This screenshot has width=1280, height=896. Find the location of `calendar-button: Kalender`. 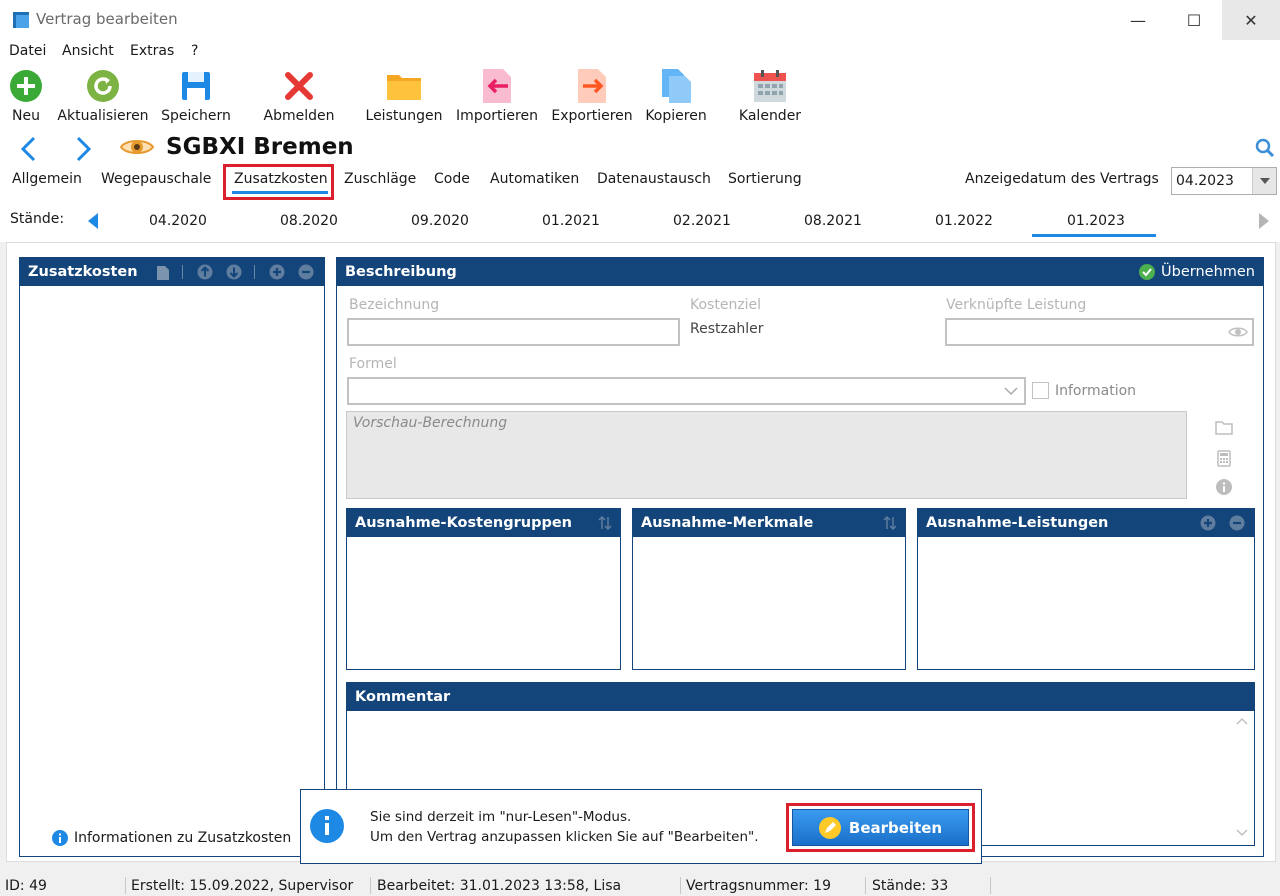

calendar-button: Kalender is located at coordinates (770, 94).